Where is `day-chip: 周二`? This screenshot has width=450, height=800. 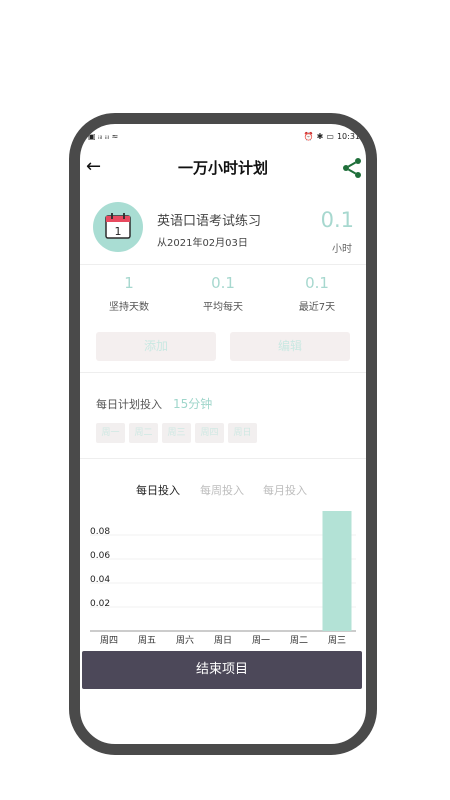
day-chip: 周二 is located at coordinates (143, 433).